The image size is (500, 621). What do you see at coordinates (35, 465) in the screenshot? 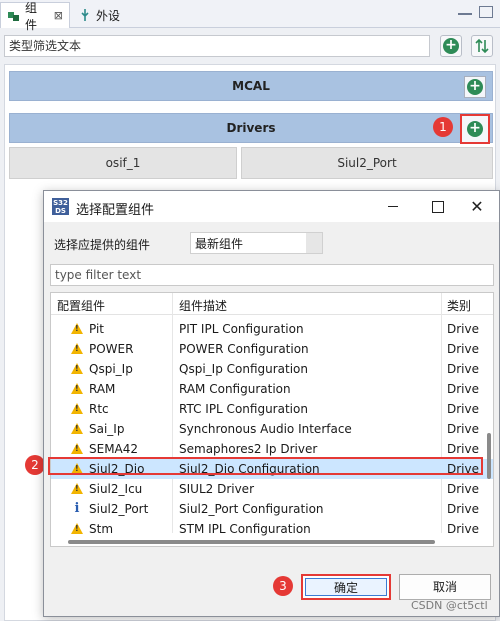
I see `step-badge-2: 2` at bounding box center [35, 465].